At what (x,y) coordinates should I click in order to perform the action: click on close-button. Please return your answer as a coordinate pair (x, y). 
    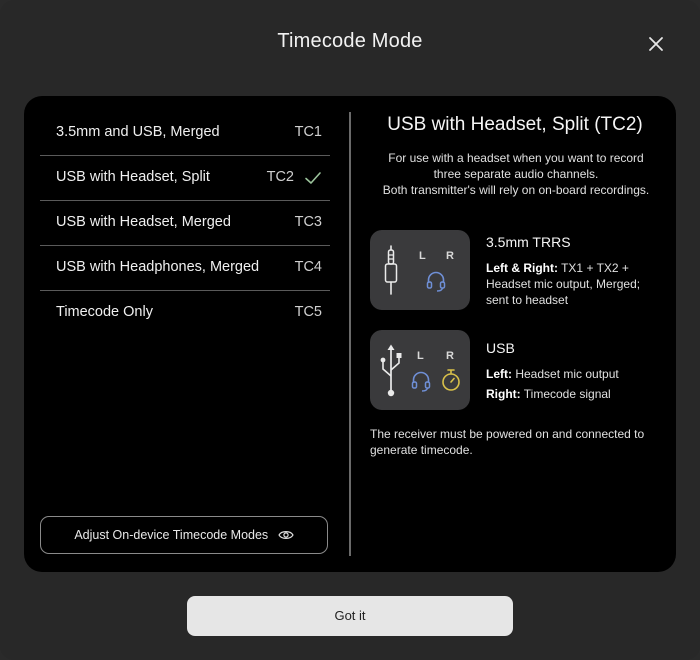
    Looking at the image, I should click on (656, 44).